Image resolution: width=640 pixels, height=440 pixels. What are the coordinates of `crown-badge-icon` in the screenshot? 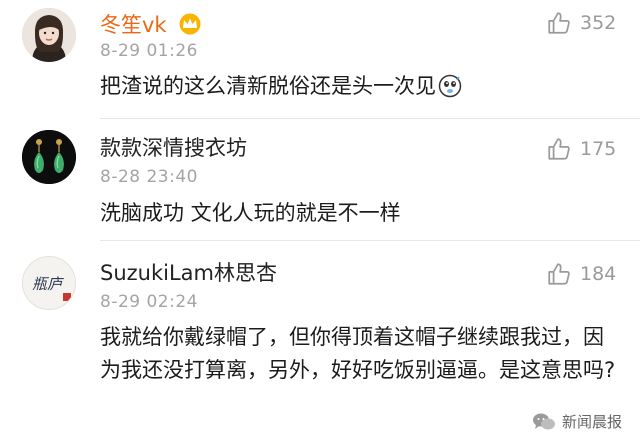 It's located at (190, 24).